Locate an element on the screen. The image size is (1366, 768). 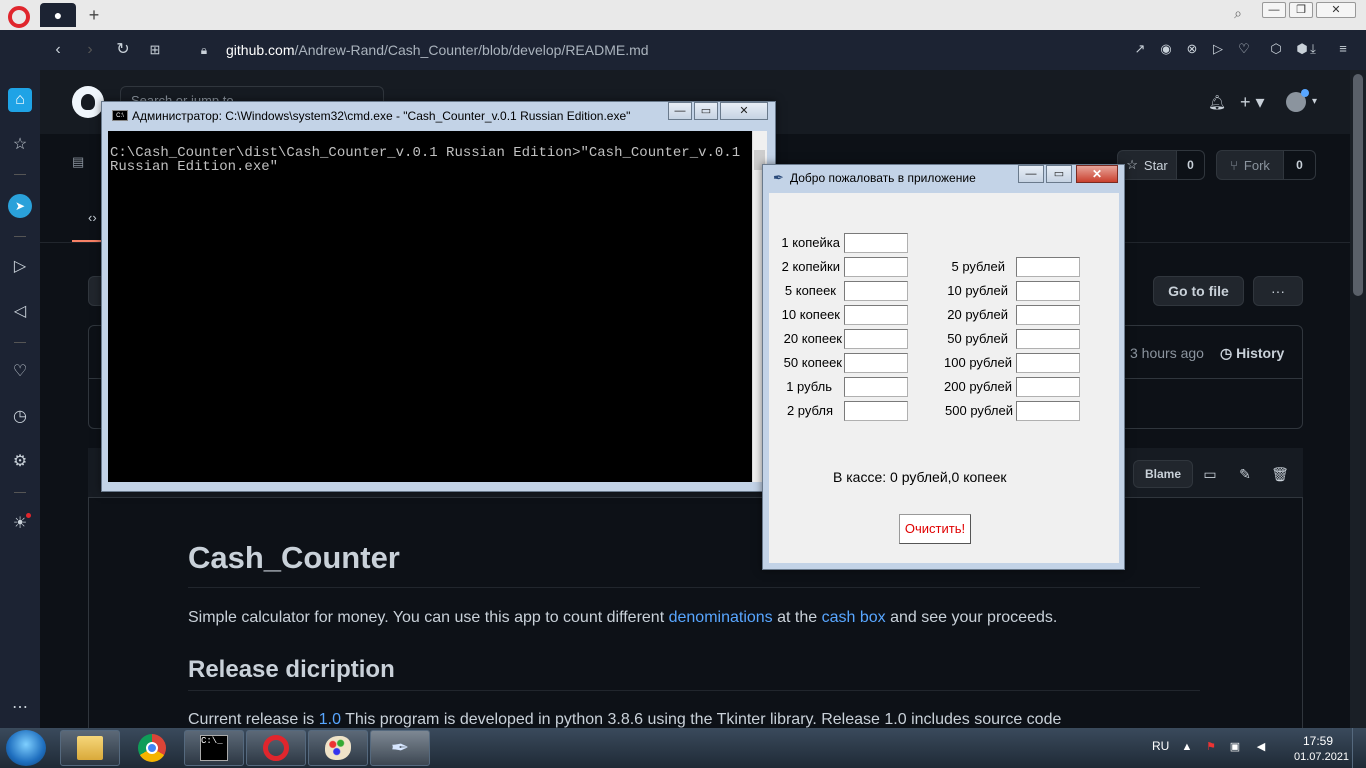
coin-label: 10 копеек is located at coordinates (810, 314).